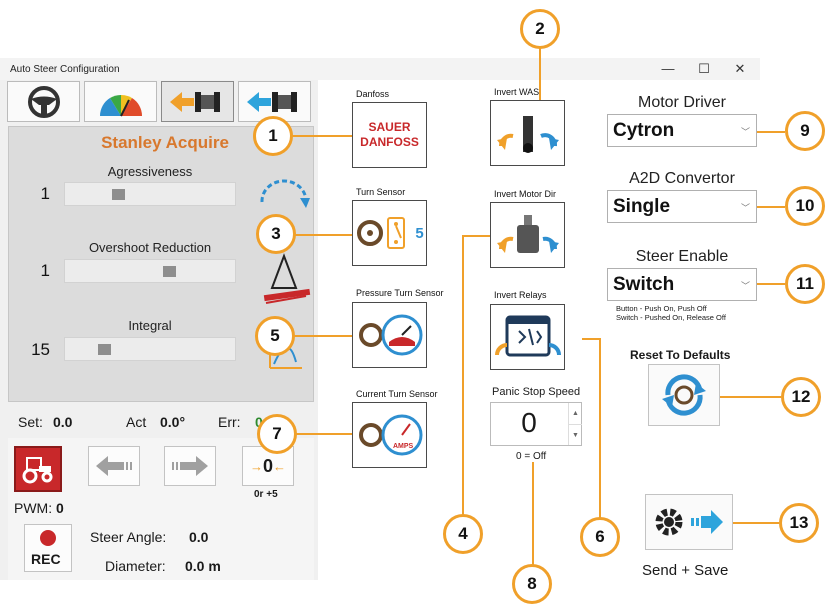 This screenshot has width=832, height=607. I want to click on steer-left-button, so click(114, 466).